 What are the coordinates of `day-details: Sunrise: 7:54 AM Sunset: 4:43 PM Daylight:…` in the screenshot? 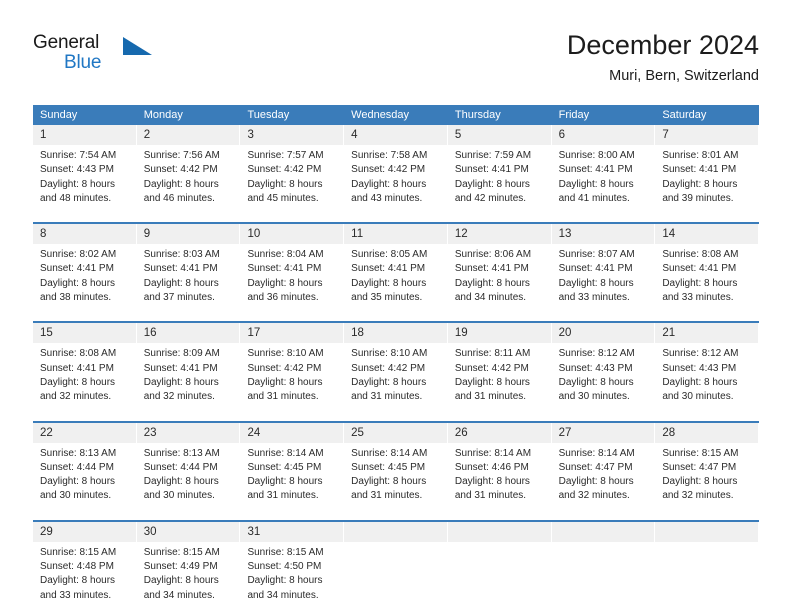 It's located at (85, 180).